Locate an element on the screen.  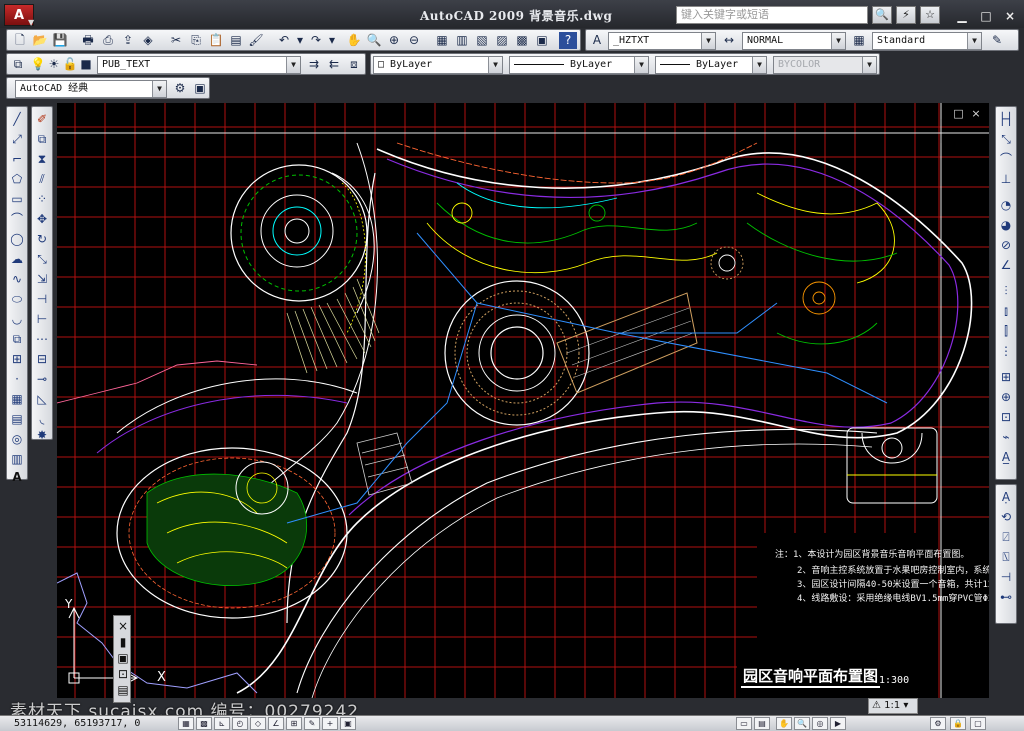
redo-dropdown-icon: ▾ is located at coordinates (332, 40).